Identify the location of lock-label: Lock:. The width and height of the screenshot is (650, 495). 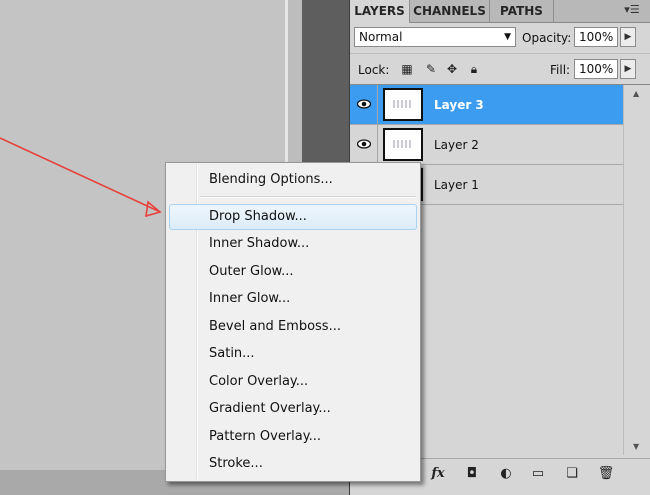
(374, 70).